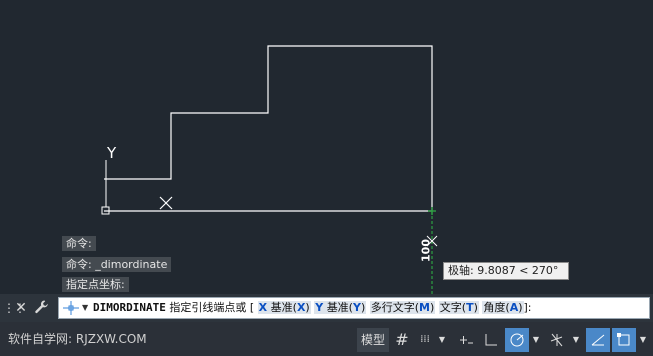 The image size is (653, 356). I want to click on command-suffix: ]:, so click(527, 307).